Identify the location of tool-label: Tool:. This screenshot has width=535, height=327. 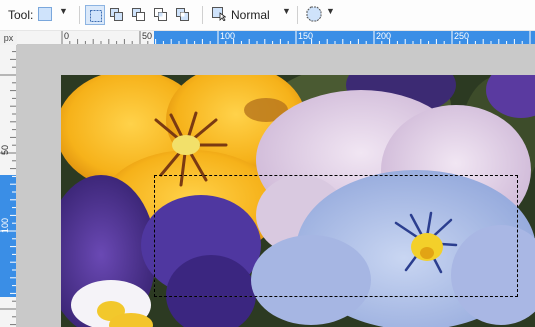
(21, 15).